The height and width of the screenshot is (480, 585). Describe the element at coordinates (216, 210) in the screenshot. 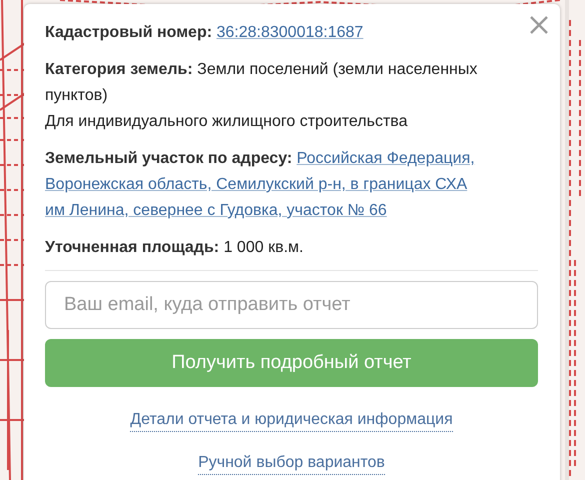

I see `address-link: им Ленина, севернее с Гудовка, участок № 66` at that location.